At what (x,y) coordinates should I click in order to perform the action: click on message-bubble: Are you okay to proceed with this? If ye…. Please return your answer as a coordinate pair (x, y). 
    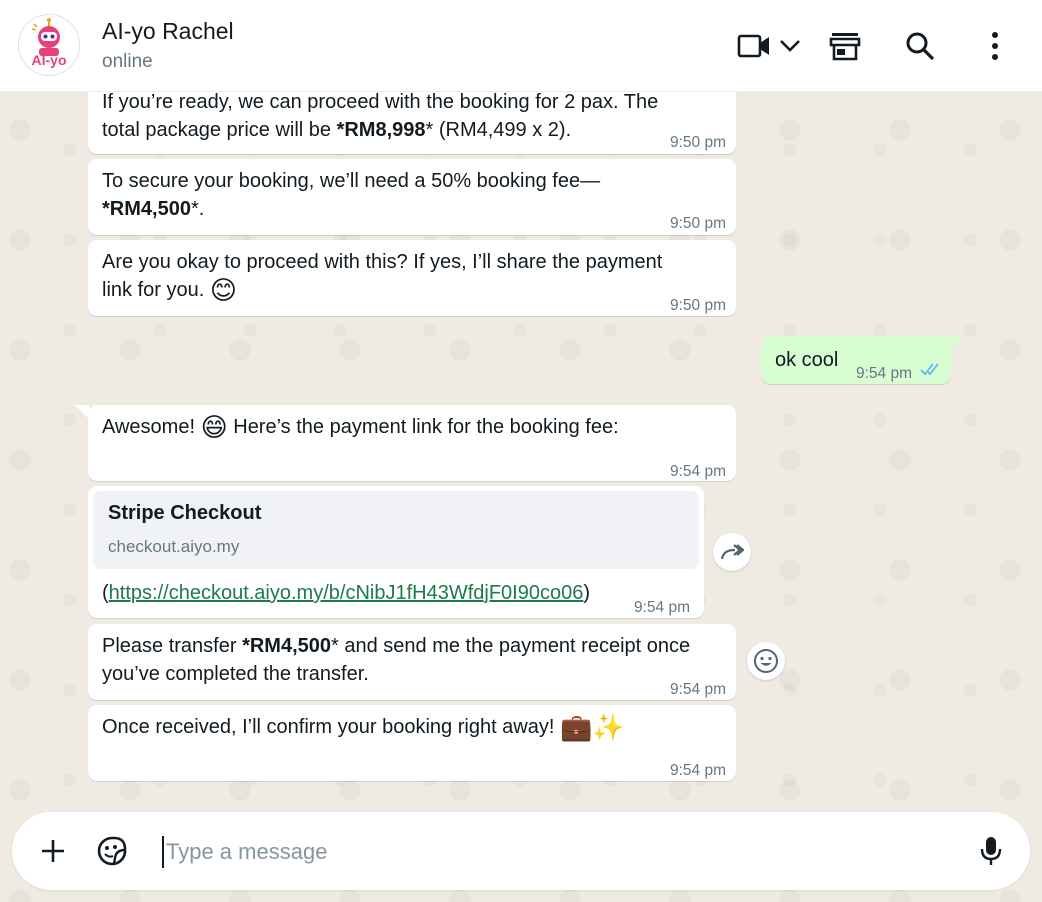
    Looking at the image, I should click on (412, 278).